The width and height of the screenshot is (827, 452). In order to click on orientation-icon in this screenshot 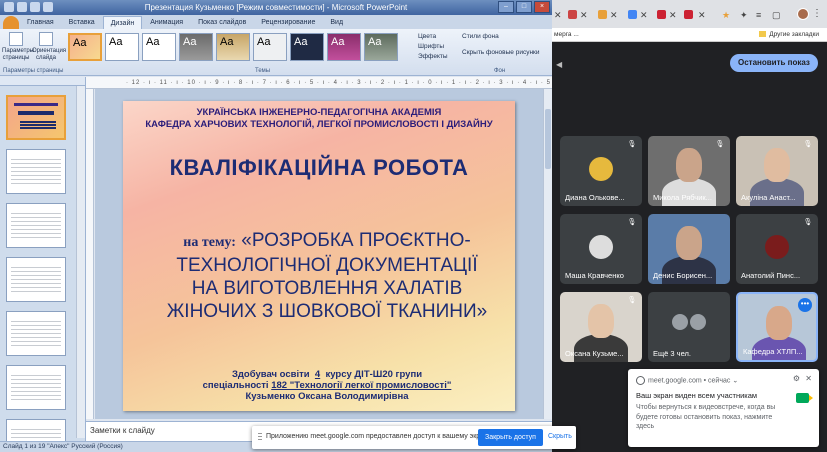, I will do `click(46, 39)`.